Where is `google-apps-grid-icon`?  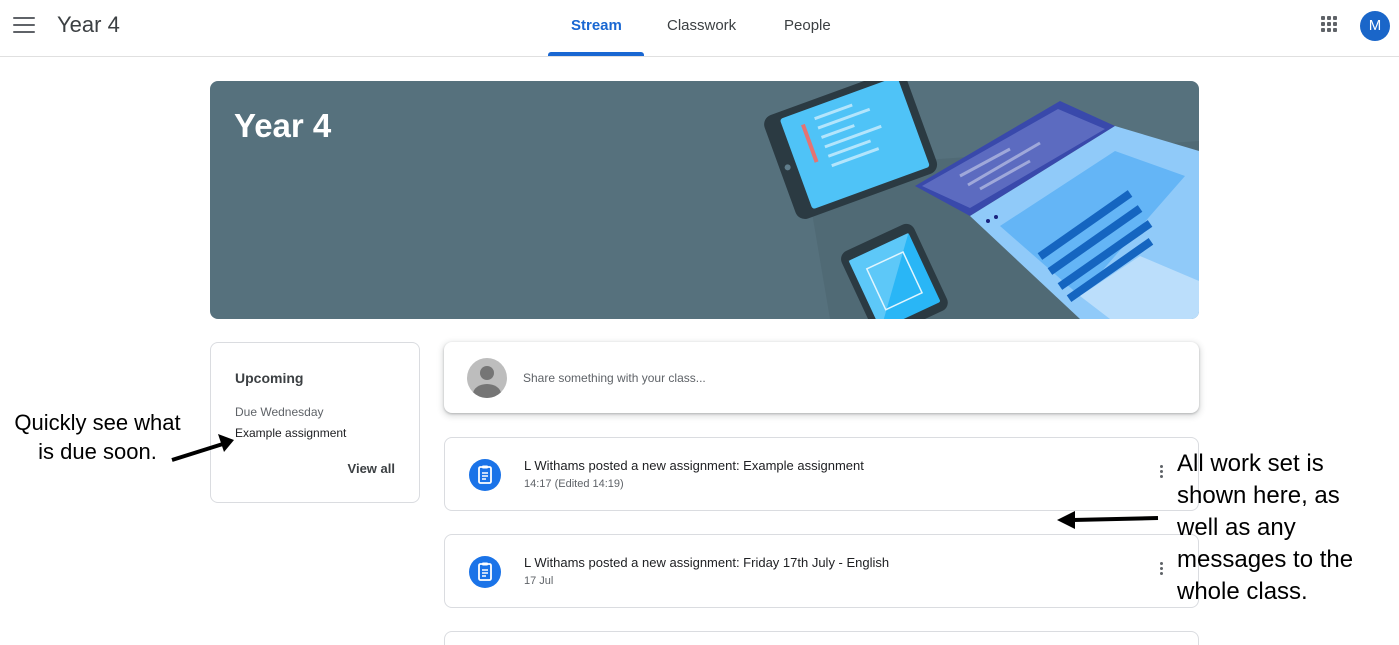
google-apps-grid-icon is located at coordinates (1329, 24).